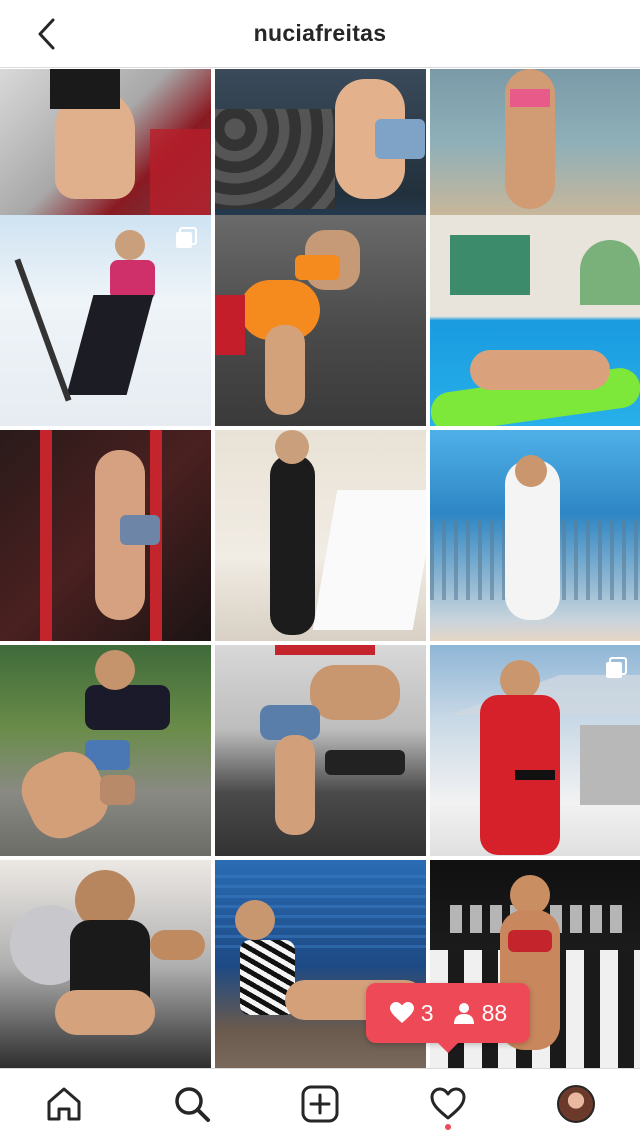 The image size is (640, 1138). I want to click on top-bar: nuciafreitas, so click(320, 34).